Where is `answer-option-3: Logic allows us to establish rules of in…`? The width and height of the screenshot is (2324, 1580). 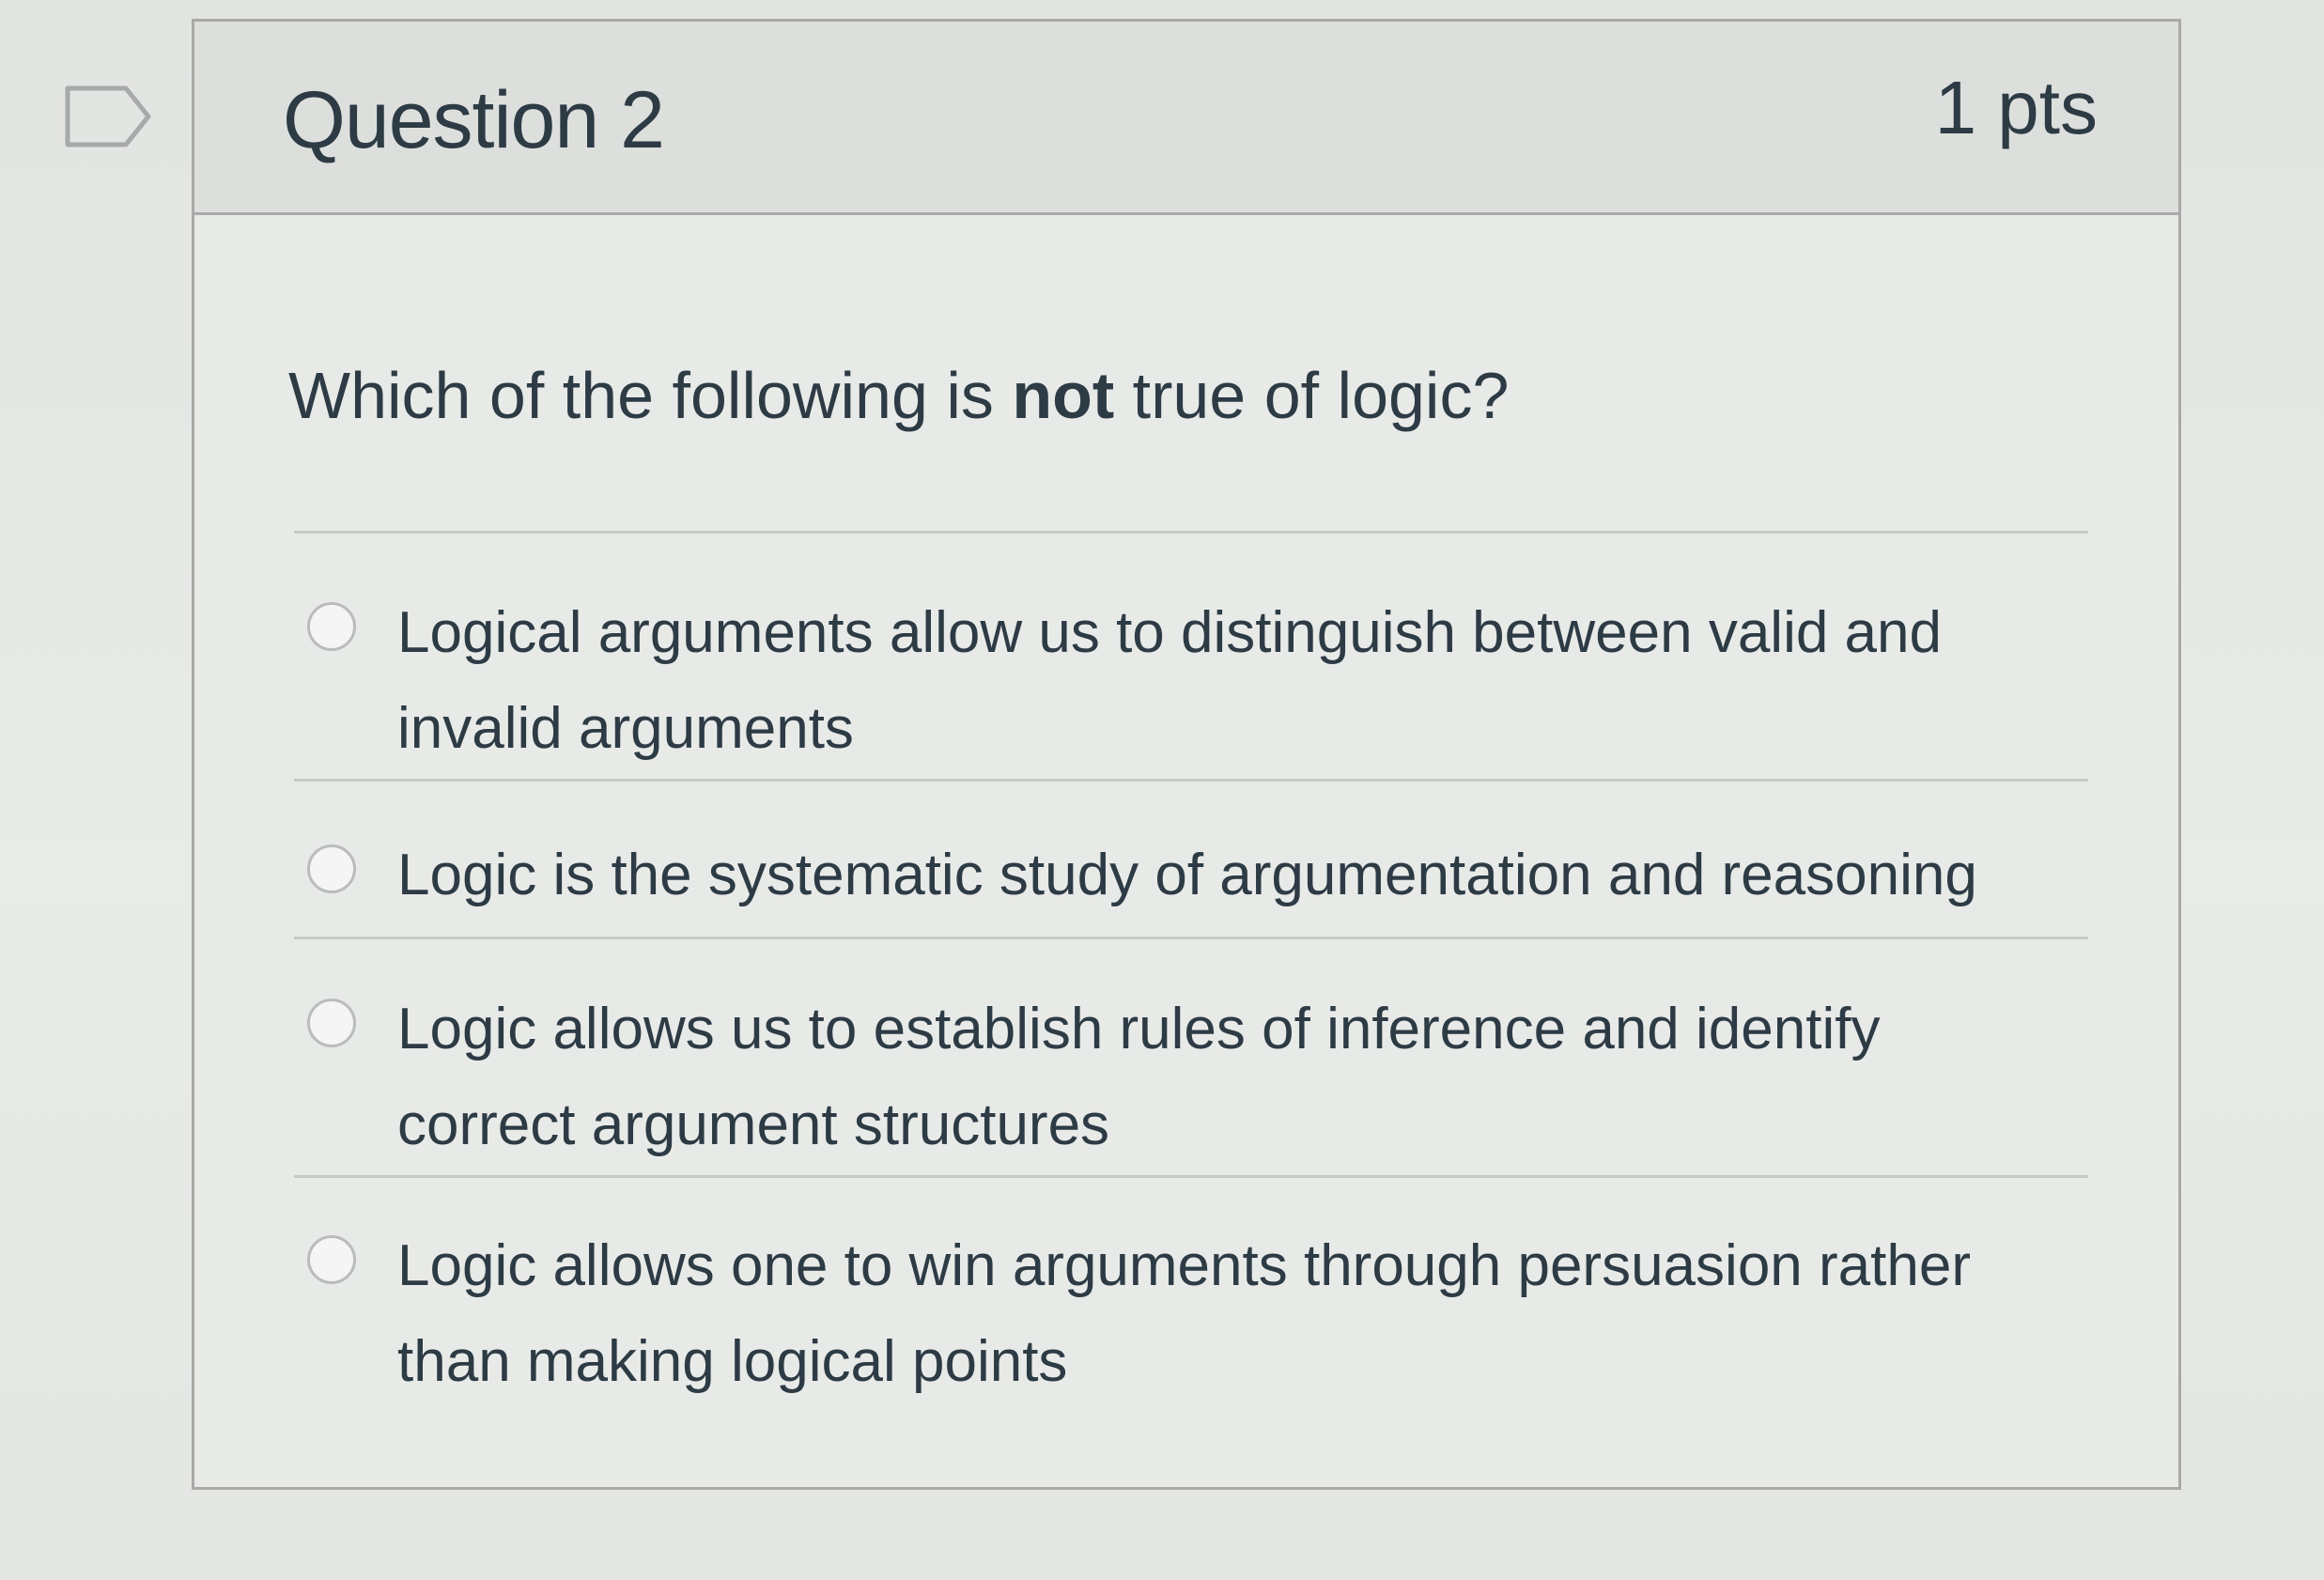 answer-option-3: Logic allows us to establish rules of in… is located at coordinates (1200, 1085).